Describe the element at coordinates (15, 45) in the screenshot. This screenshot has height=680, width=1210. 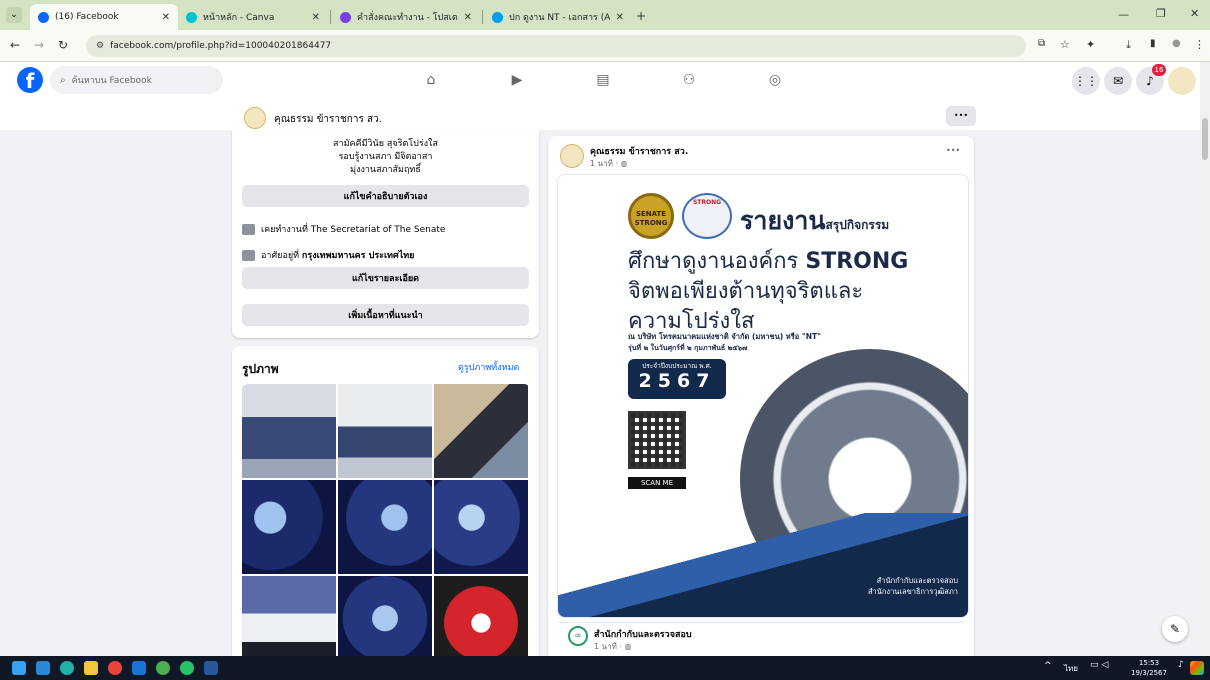
I see `back-icon: ←` at that location.